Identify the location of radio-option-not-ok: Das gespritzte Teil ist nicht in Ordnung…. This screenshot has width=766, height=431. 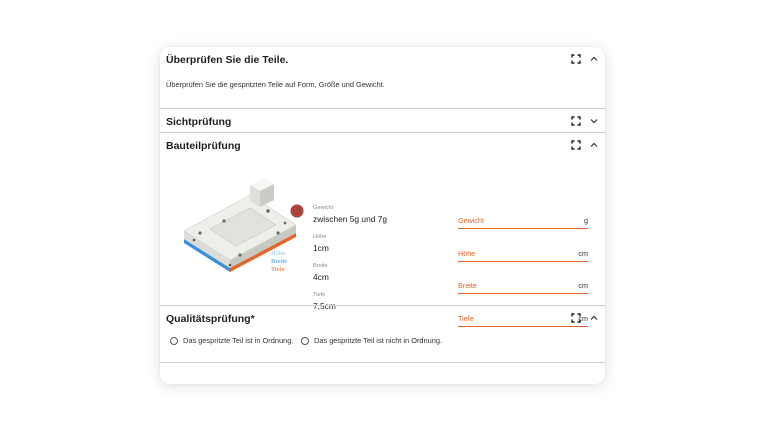
(371, 340).